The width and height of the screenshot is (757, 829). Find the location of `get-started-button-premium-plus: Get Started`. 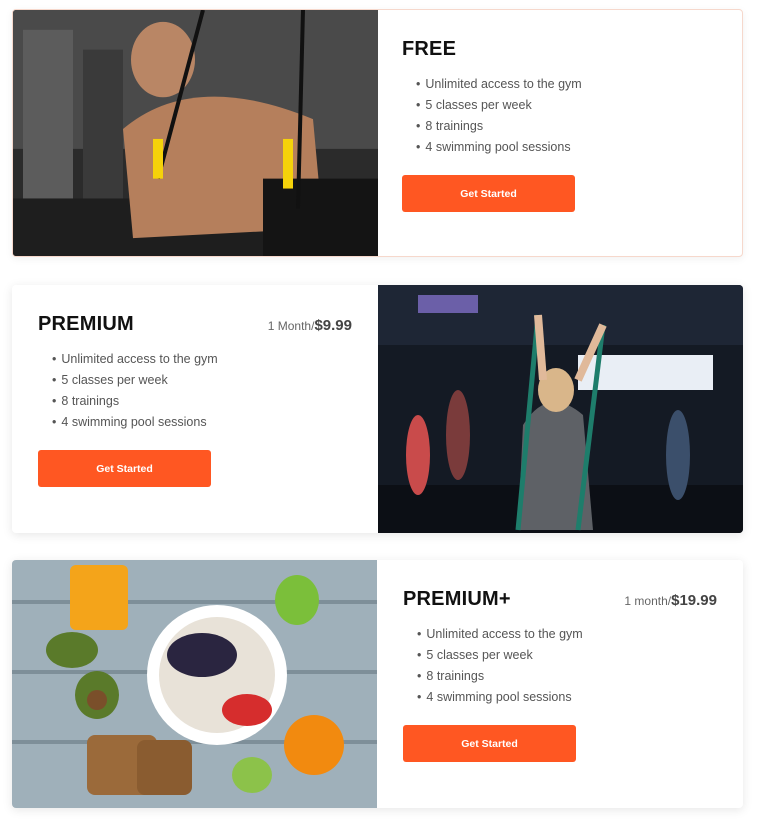

get-started-button-premium-plus: Get Started is located at coordinates (489, 743).